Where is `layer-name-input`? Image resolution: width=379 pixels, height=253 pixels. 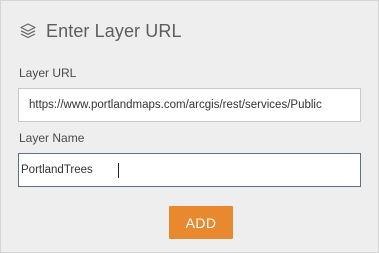 layer-name-input is located at coordinates (189, 170).